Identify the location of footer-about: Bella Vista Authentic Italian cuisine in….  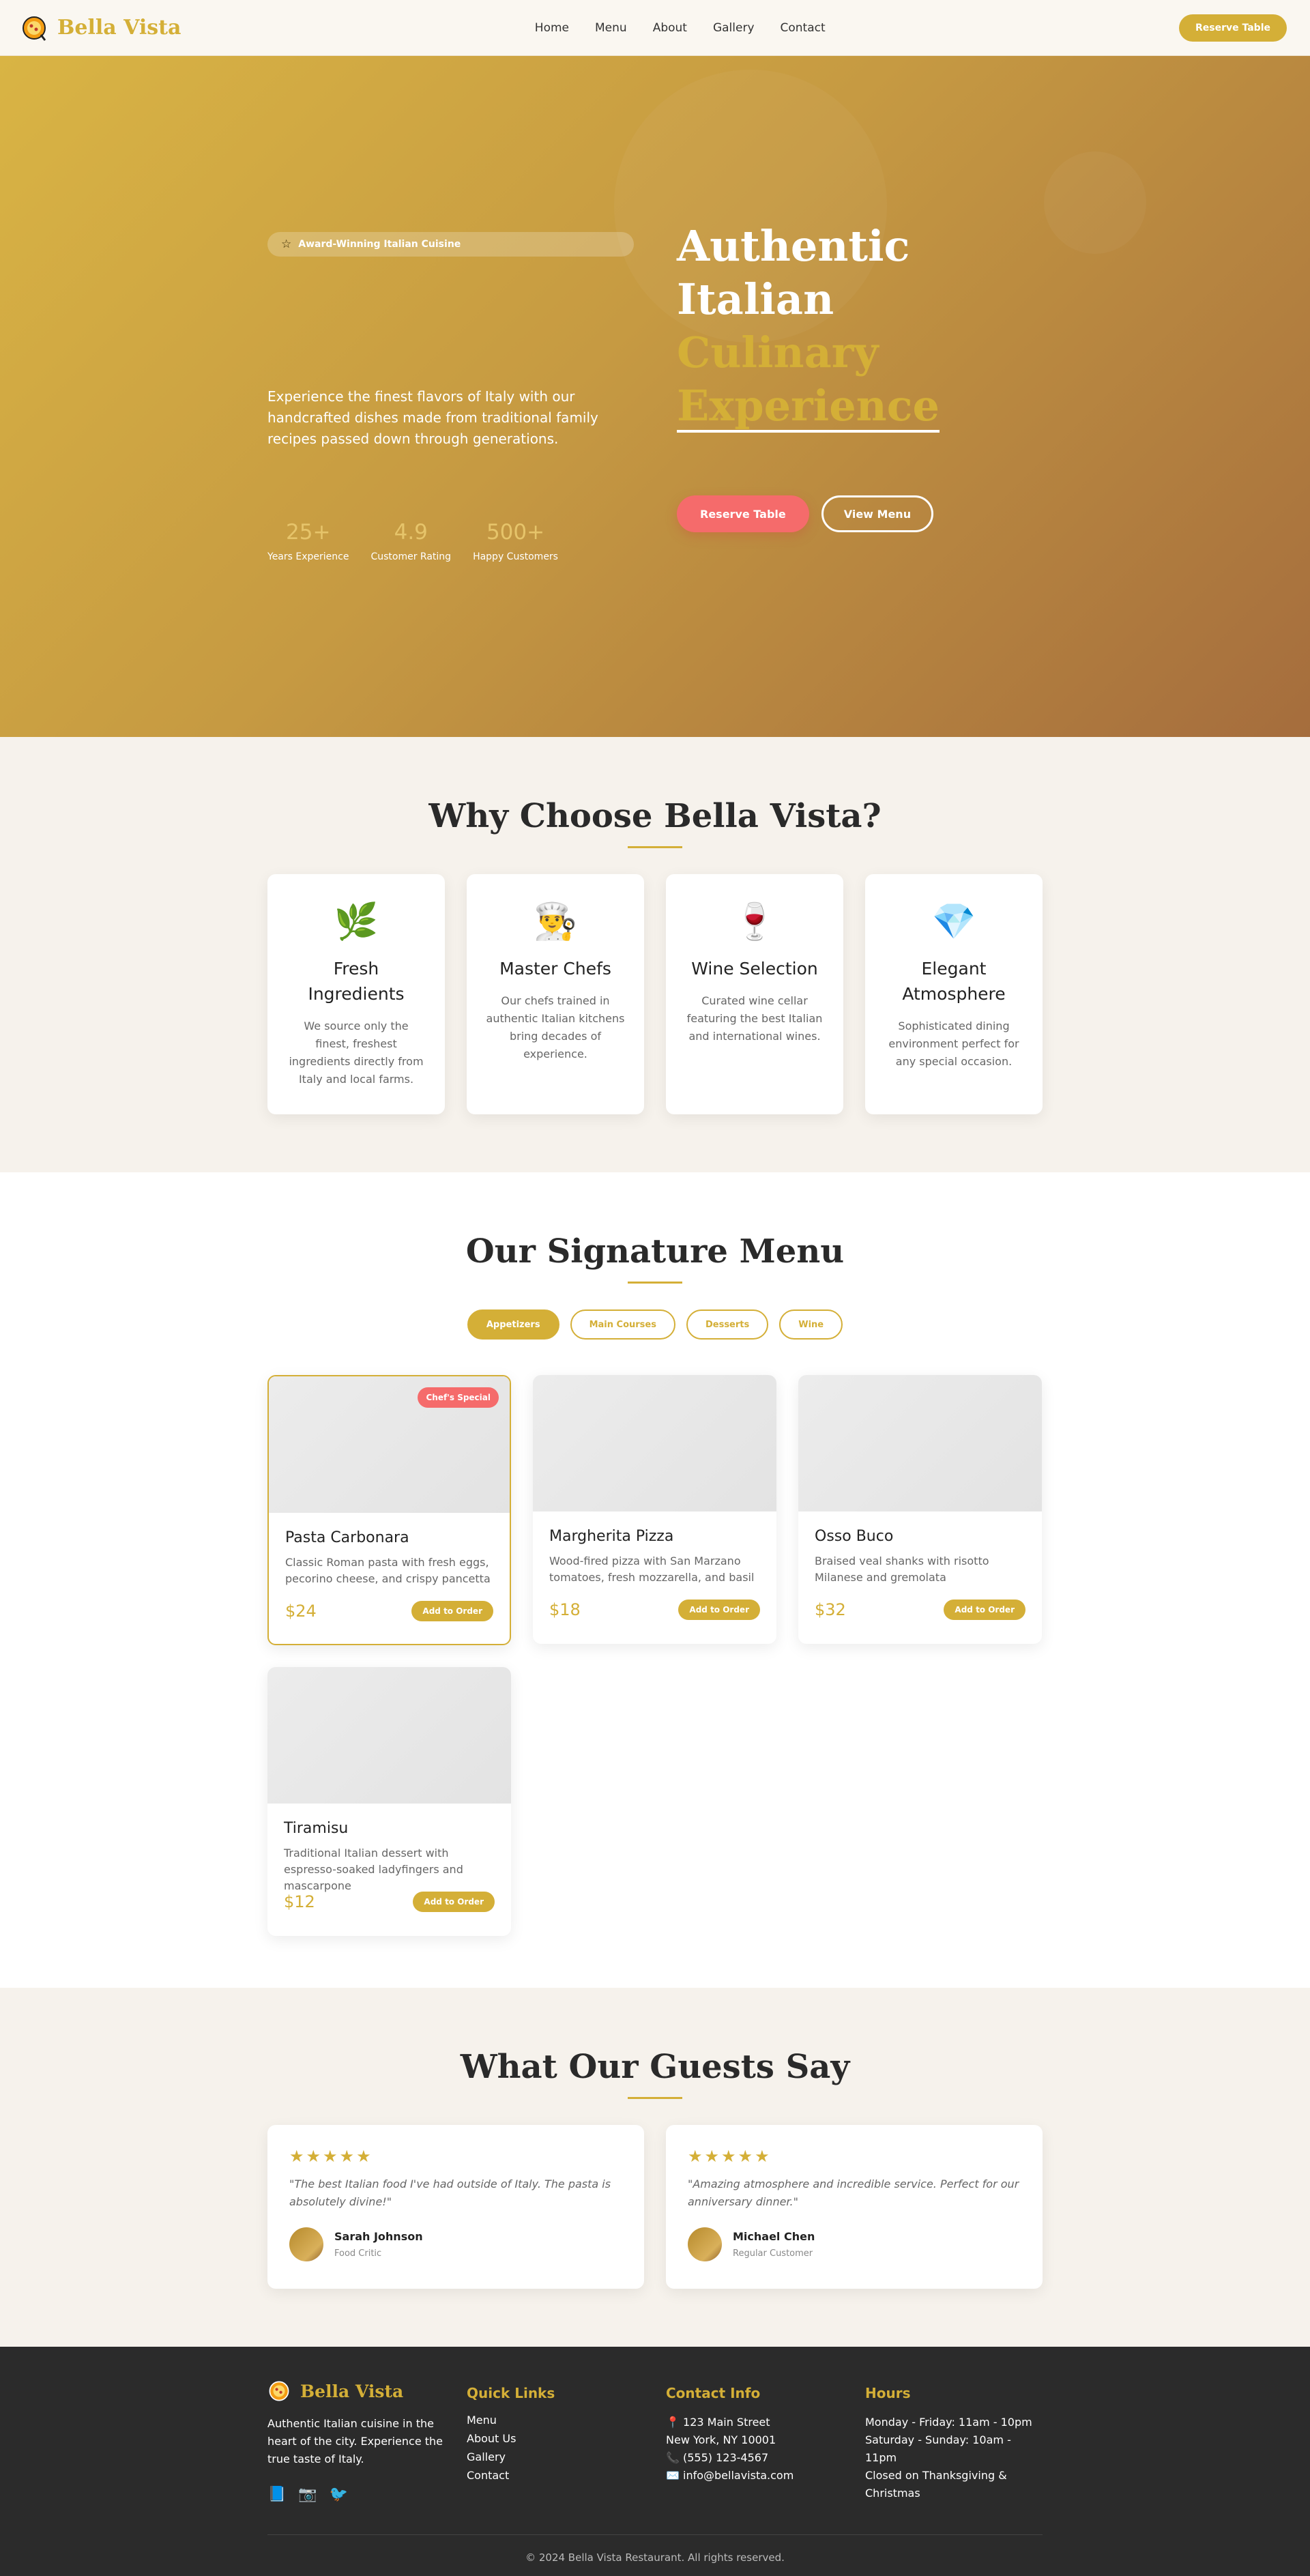
(356, 2441).